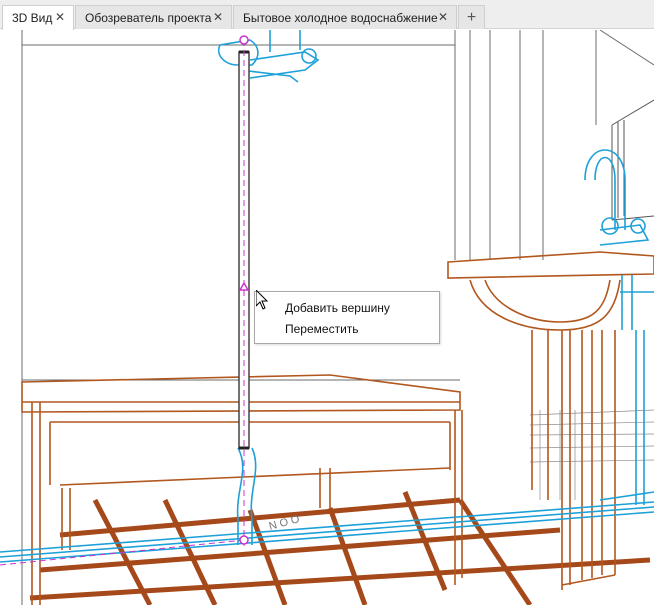 The height and width of the screenshot is (605, 654). I want to click on context-menu: Добавить вершину Переместить, so click(347, 317).